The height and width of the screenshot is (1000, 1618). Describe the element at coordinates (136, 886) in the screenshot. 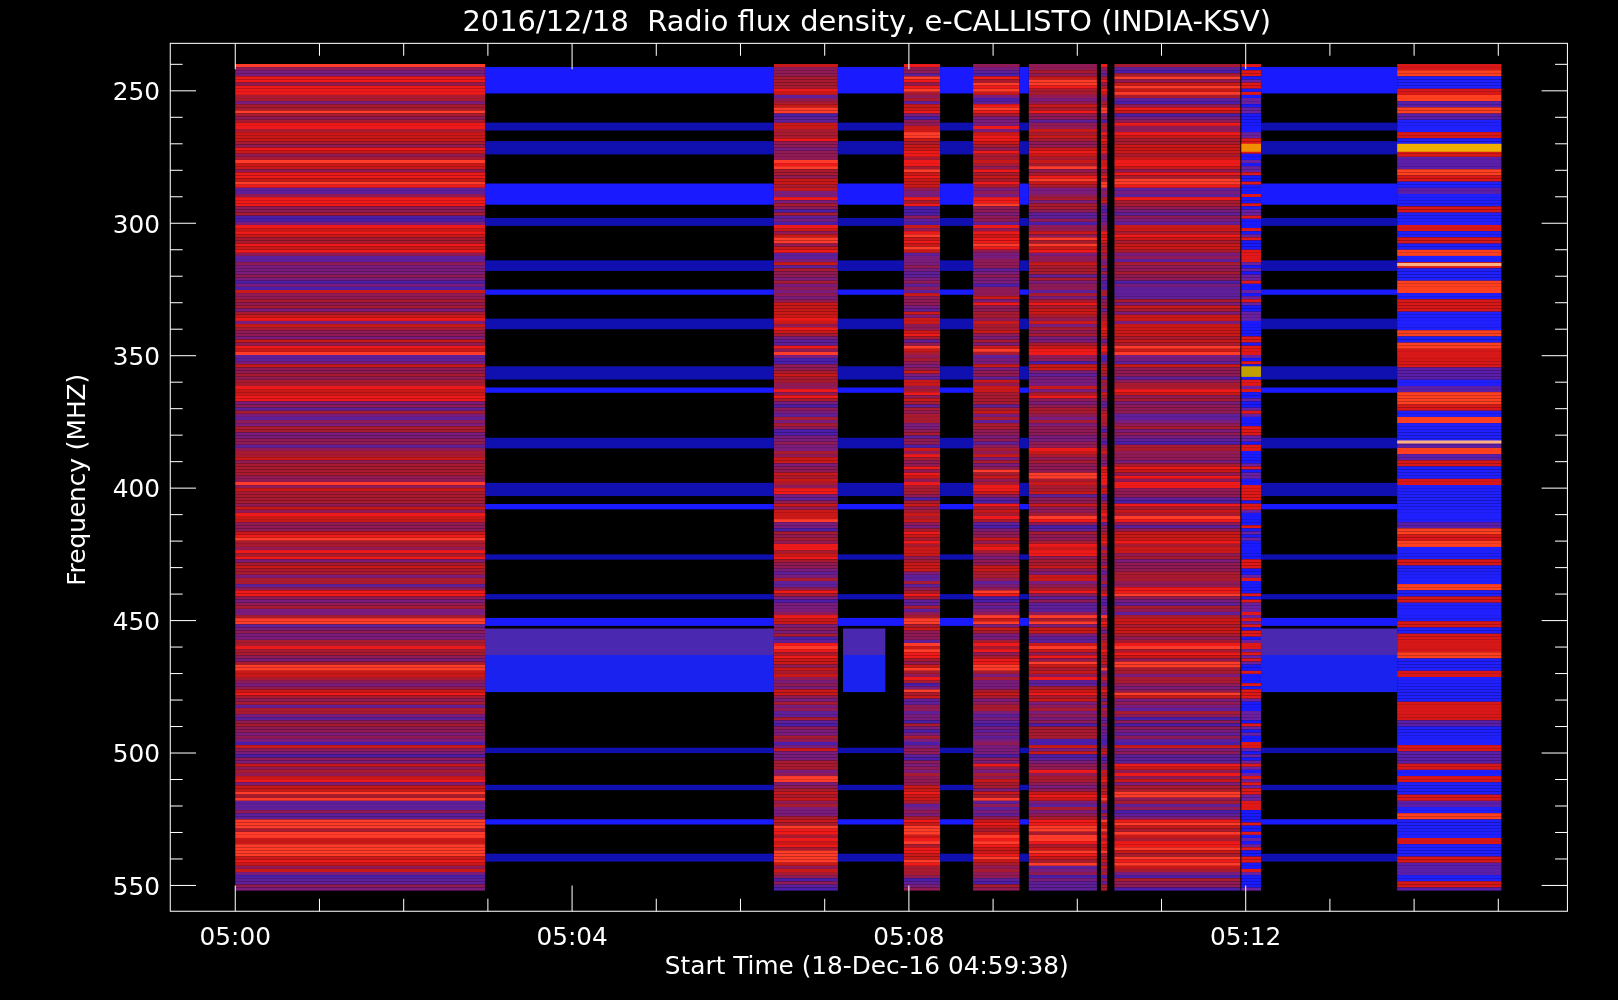

I see `y-tick-label: 550` at that location.